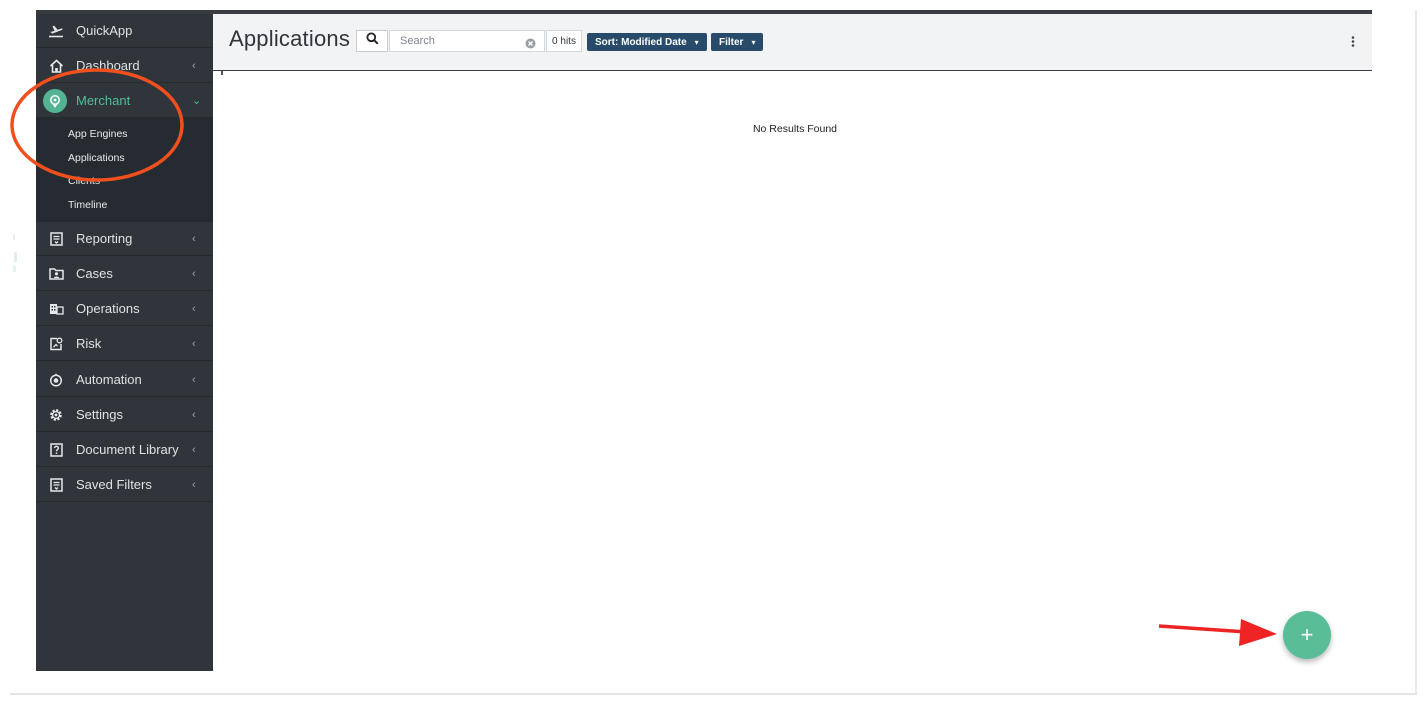  I want to click on add-application-button: +, so click(1307, 635).